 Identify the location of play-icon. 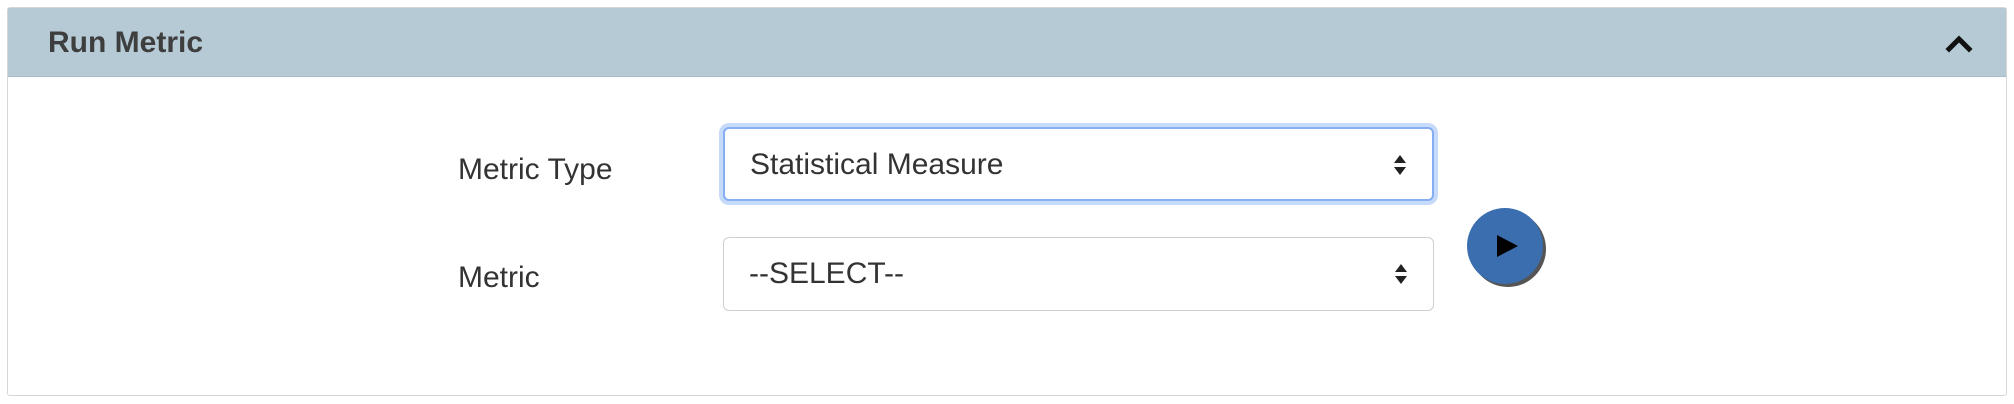
(1507, 246).